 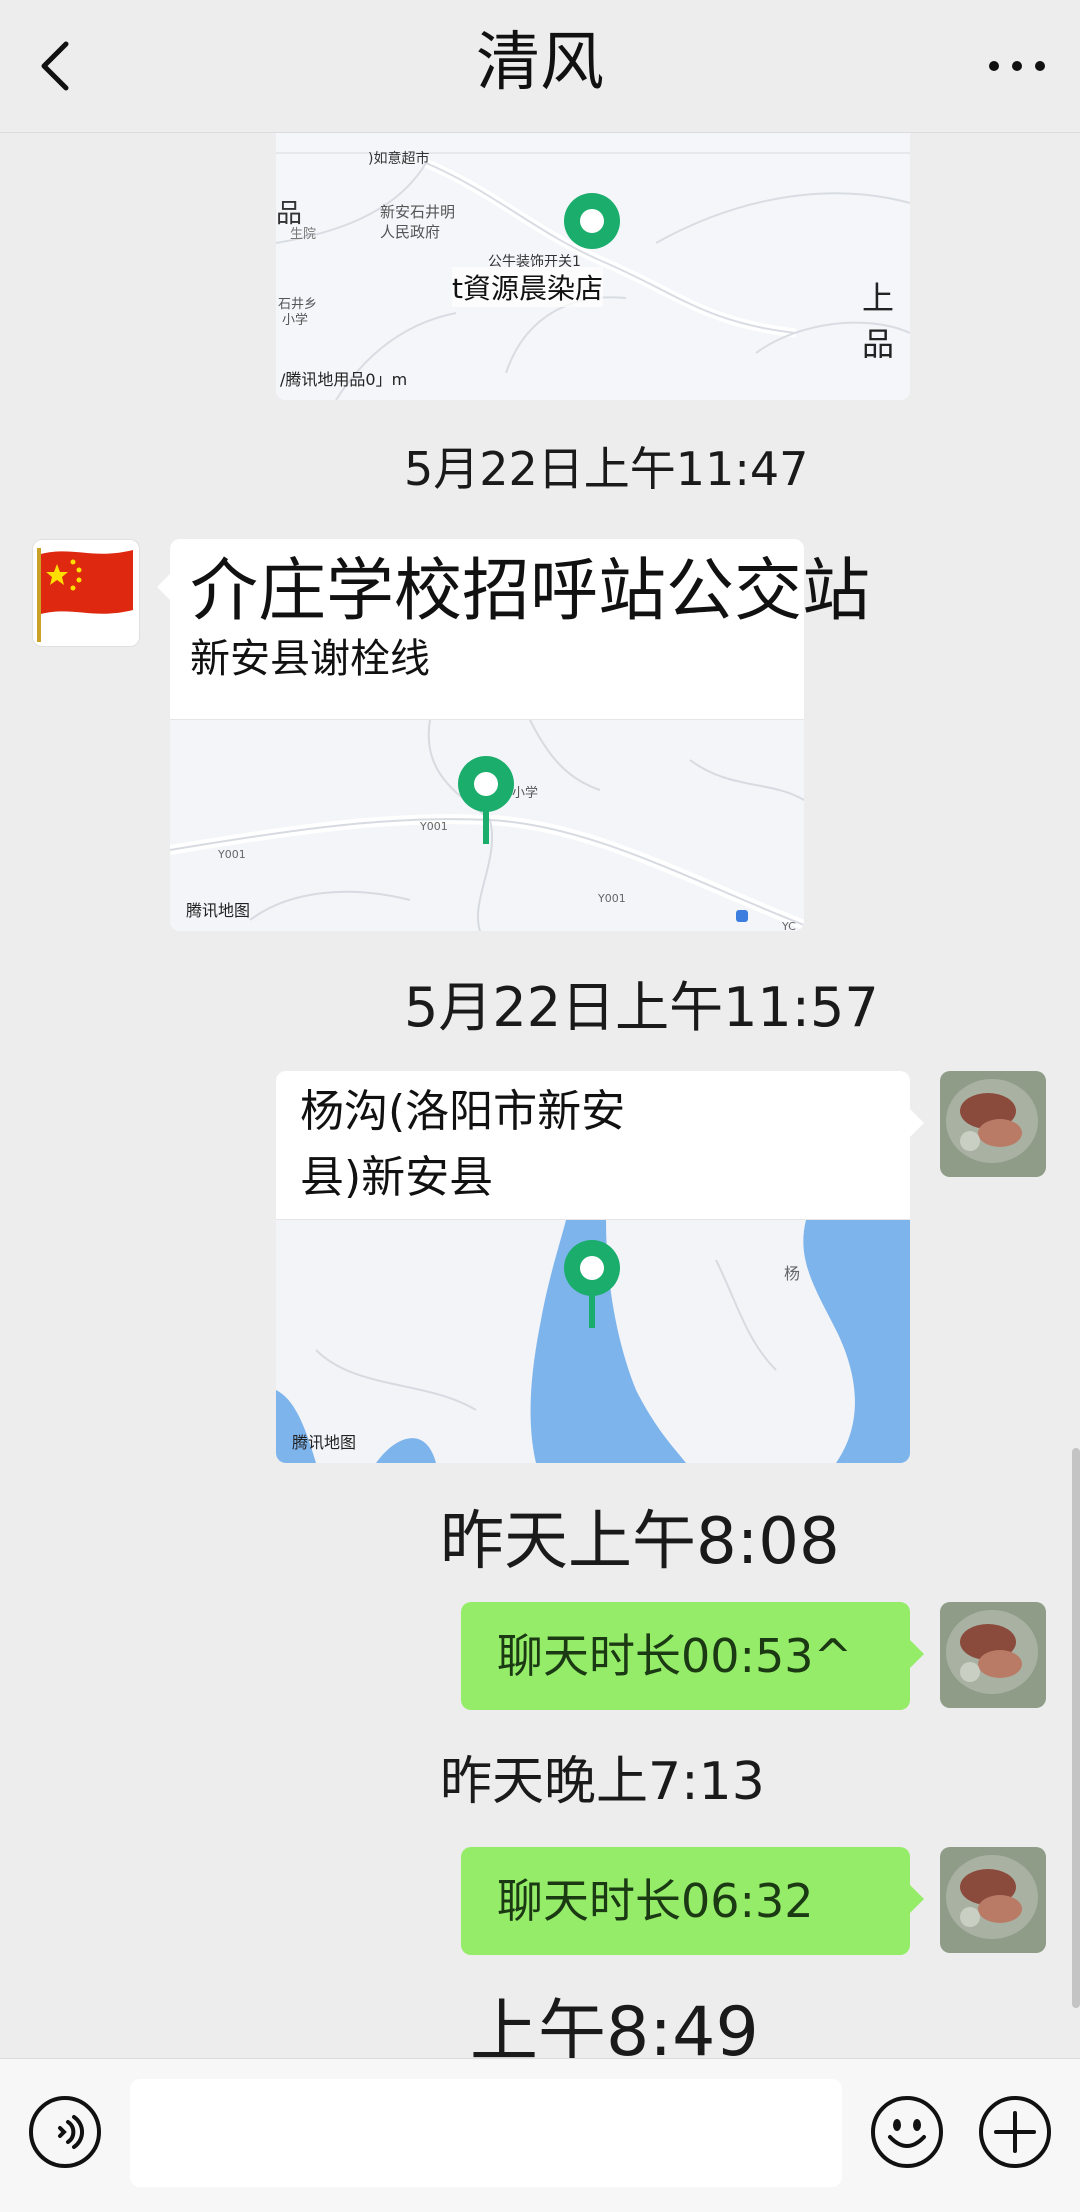 I want to click on map-label-left-b: 生院, so click(x=303, y=234).